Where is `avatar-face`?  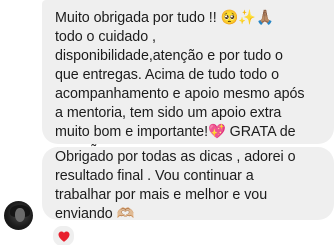
avatar-face is located at coordinates (20, 215).